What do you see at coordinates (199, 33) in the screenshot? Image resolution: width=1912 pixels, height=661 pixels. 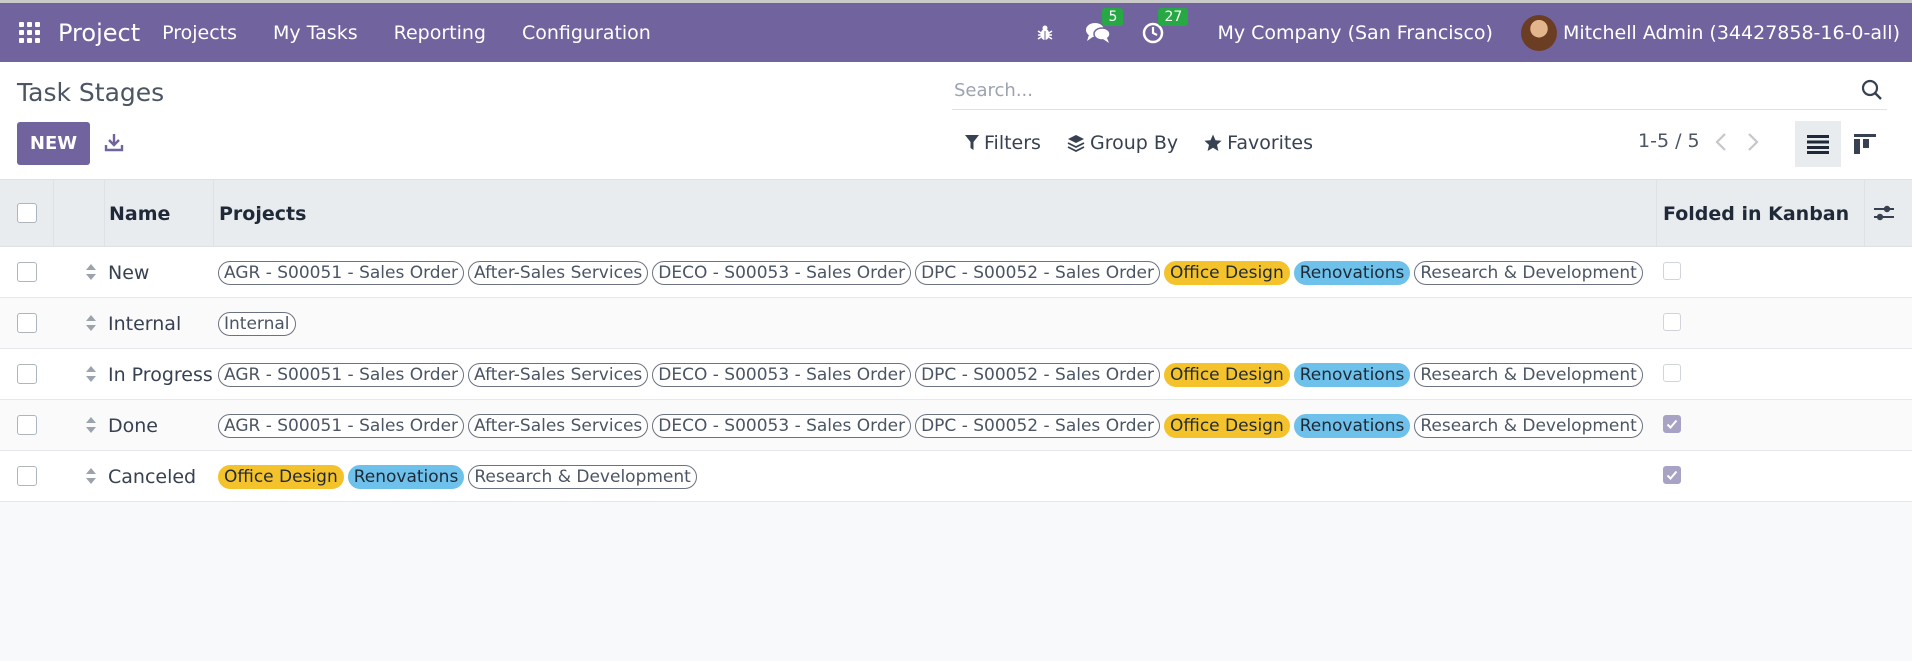 I see `menu-projects: Projects` at bounding box center [199, 33].